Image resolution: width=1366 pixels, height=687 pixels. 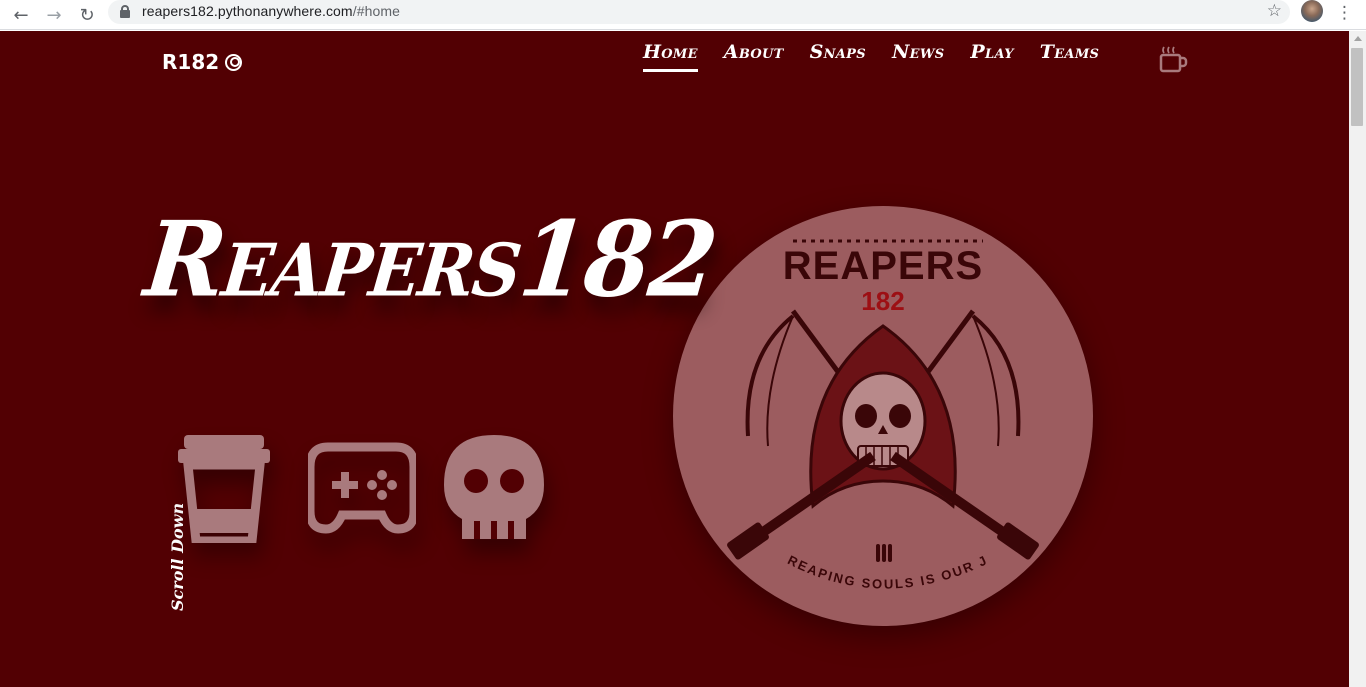 What do you see at coordinates (918, 56) in the screenshot?
I see `nav-news: News` at bounding box center [918, 56].